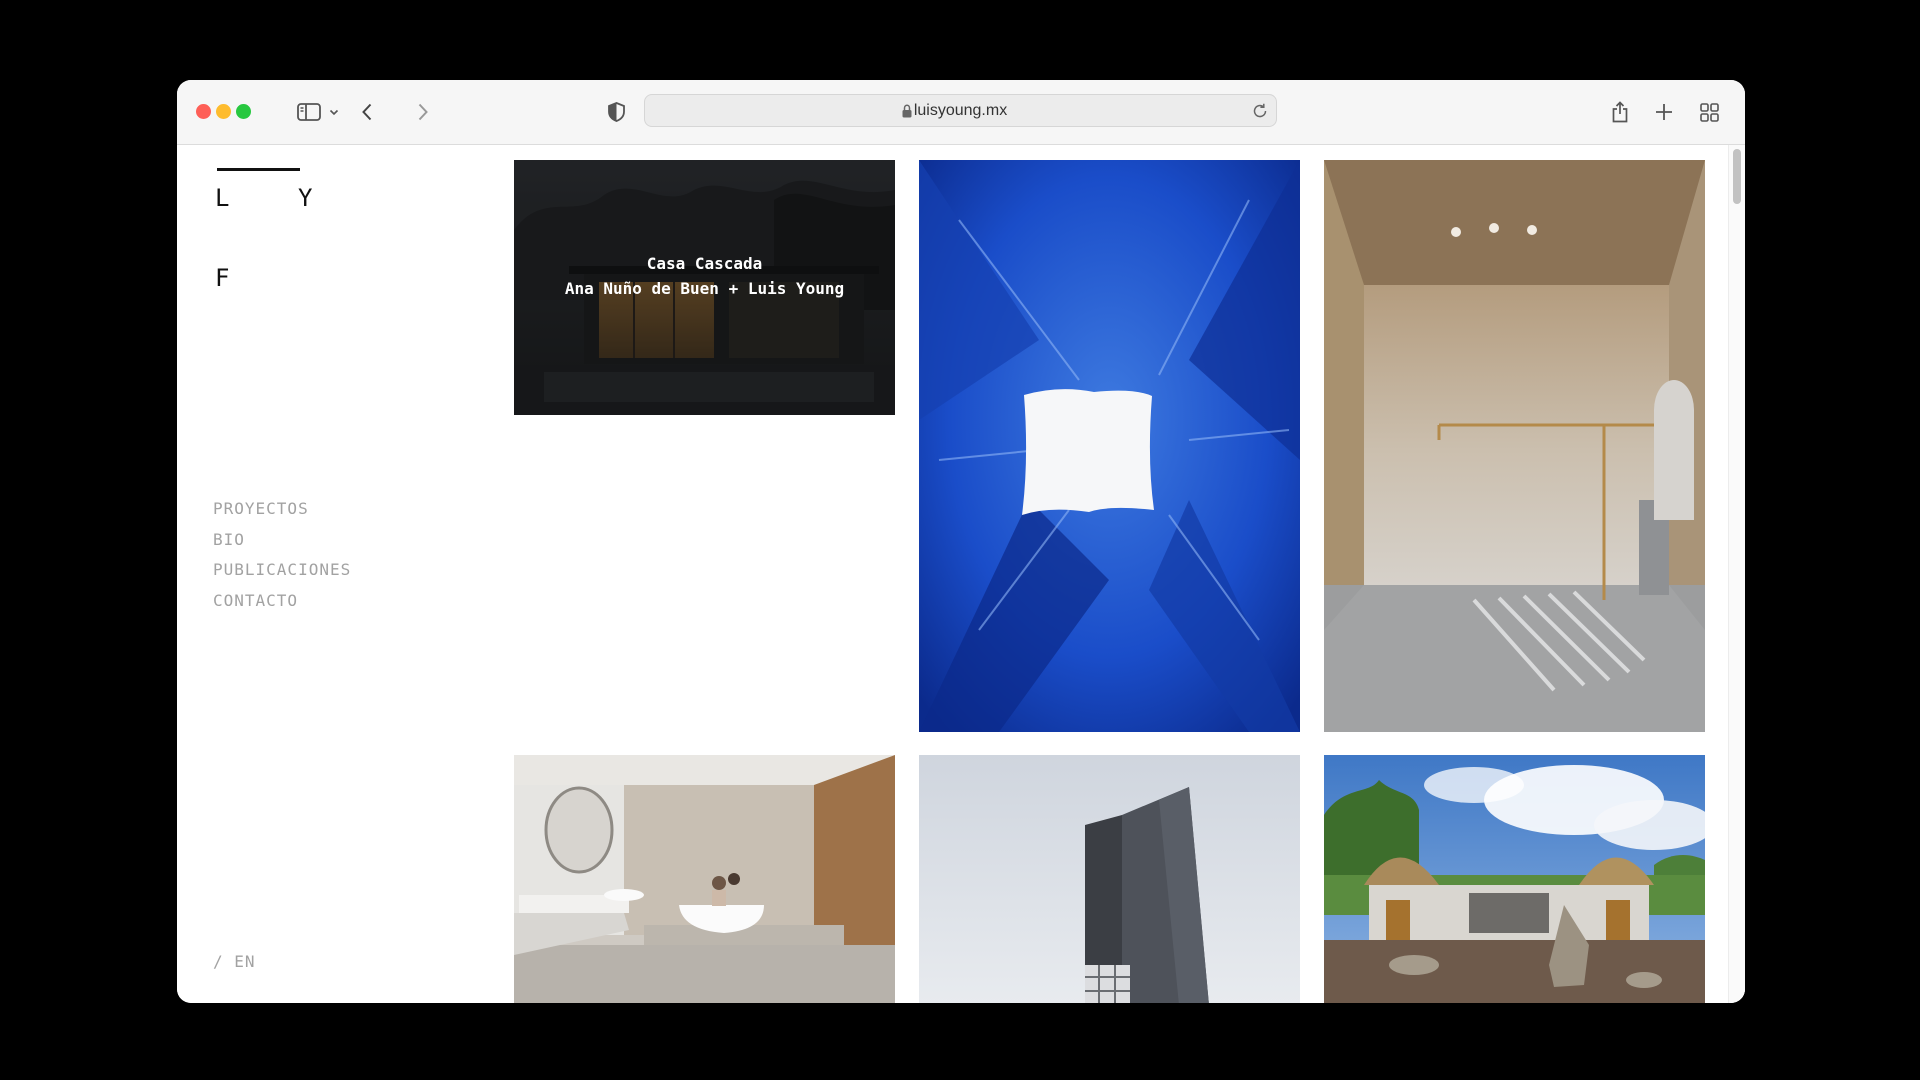  I want to click on language-switch: / EN, so click(234, 961).